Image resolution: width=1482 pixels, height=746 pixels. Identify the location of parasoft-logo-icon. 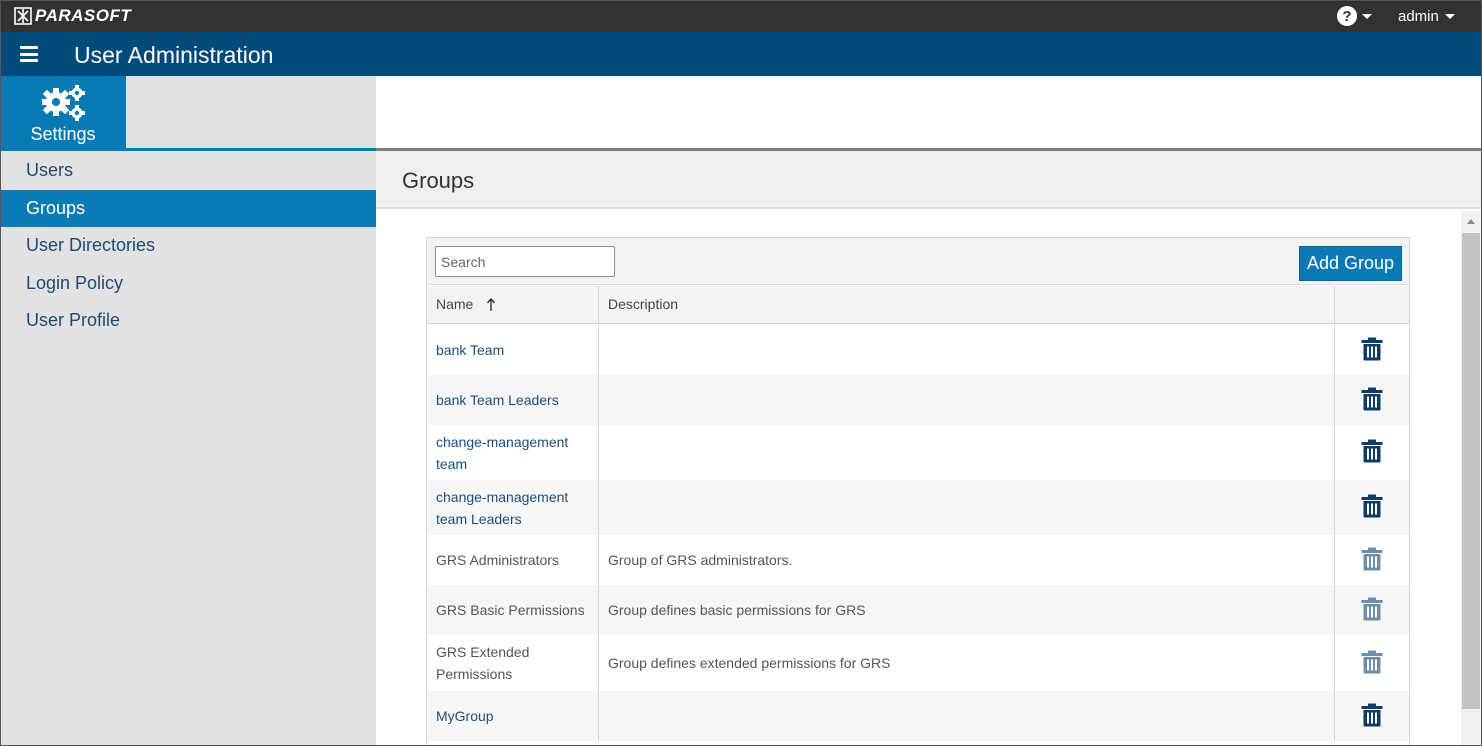
(23, 16).